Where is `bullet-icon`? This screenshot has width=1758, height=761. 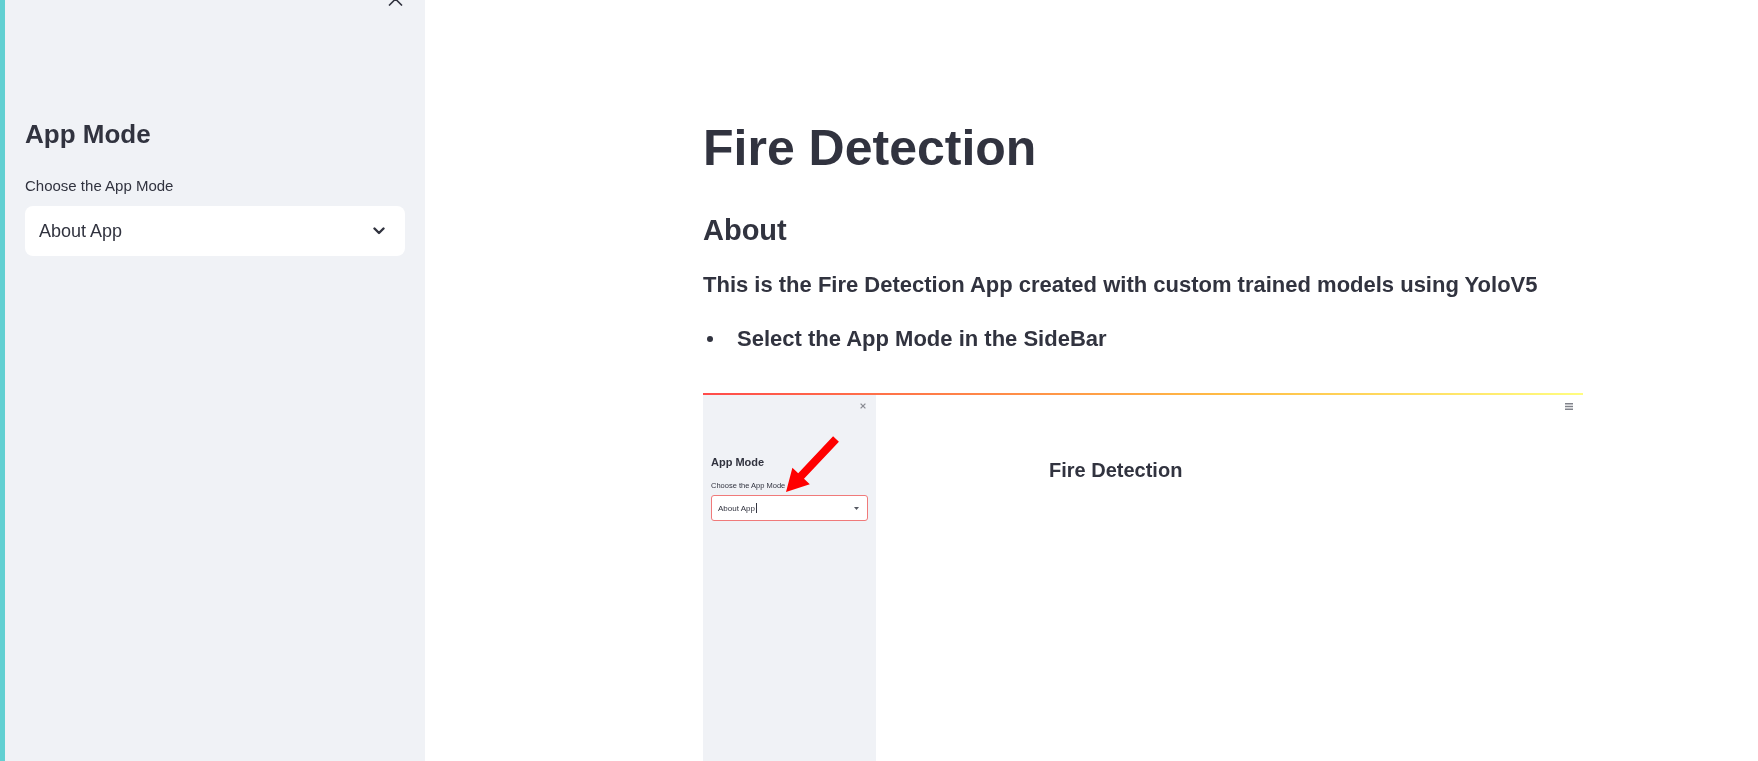
bullet-icon is located at coordinates (710, 338).